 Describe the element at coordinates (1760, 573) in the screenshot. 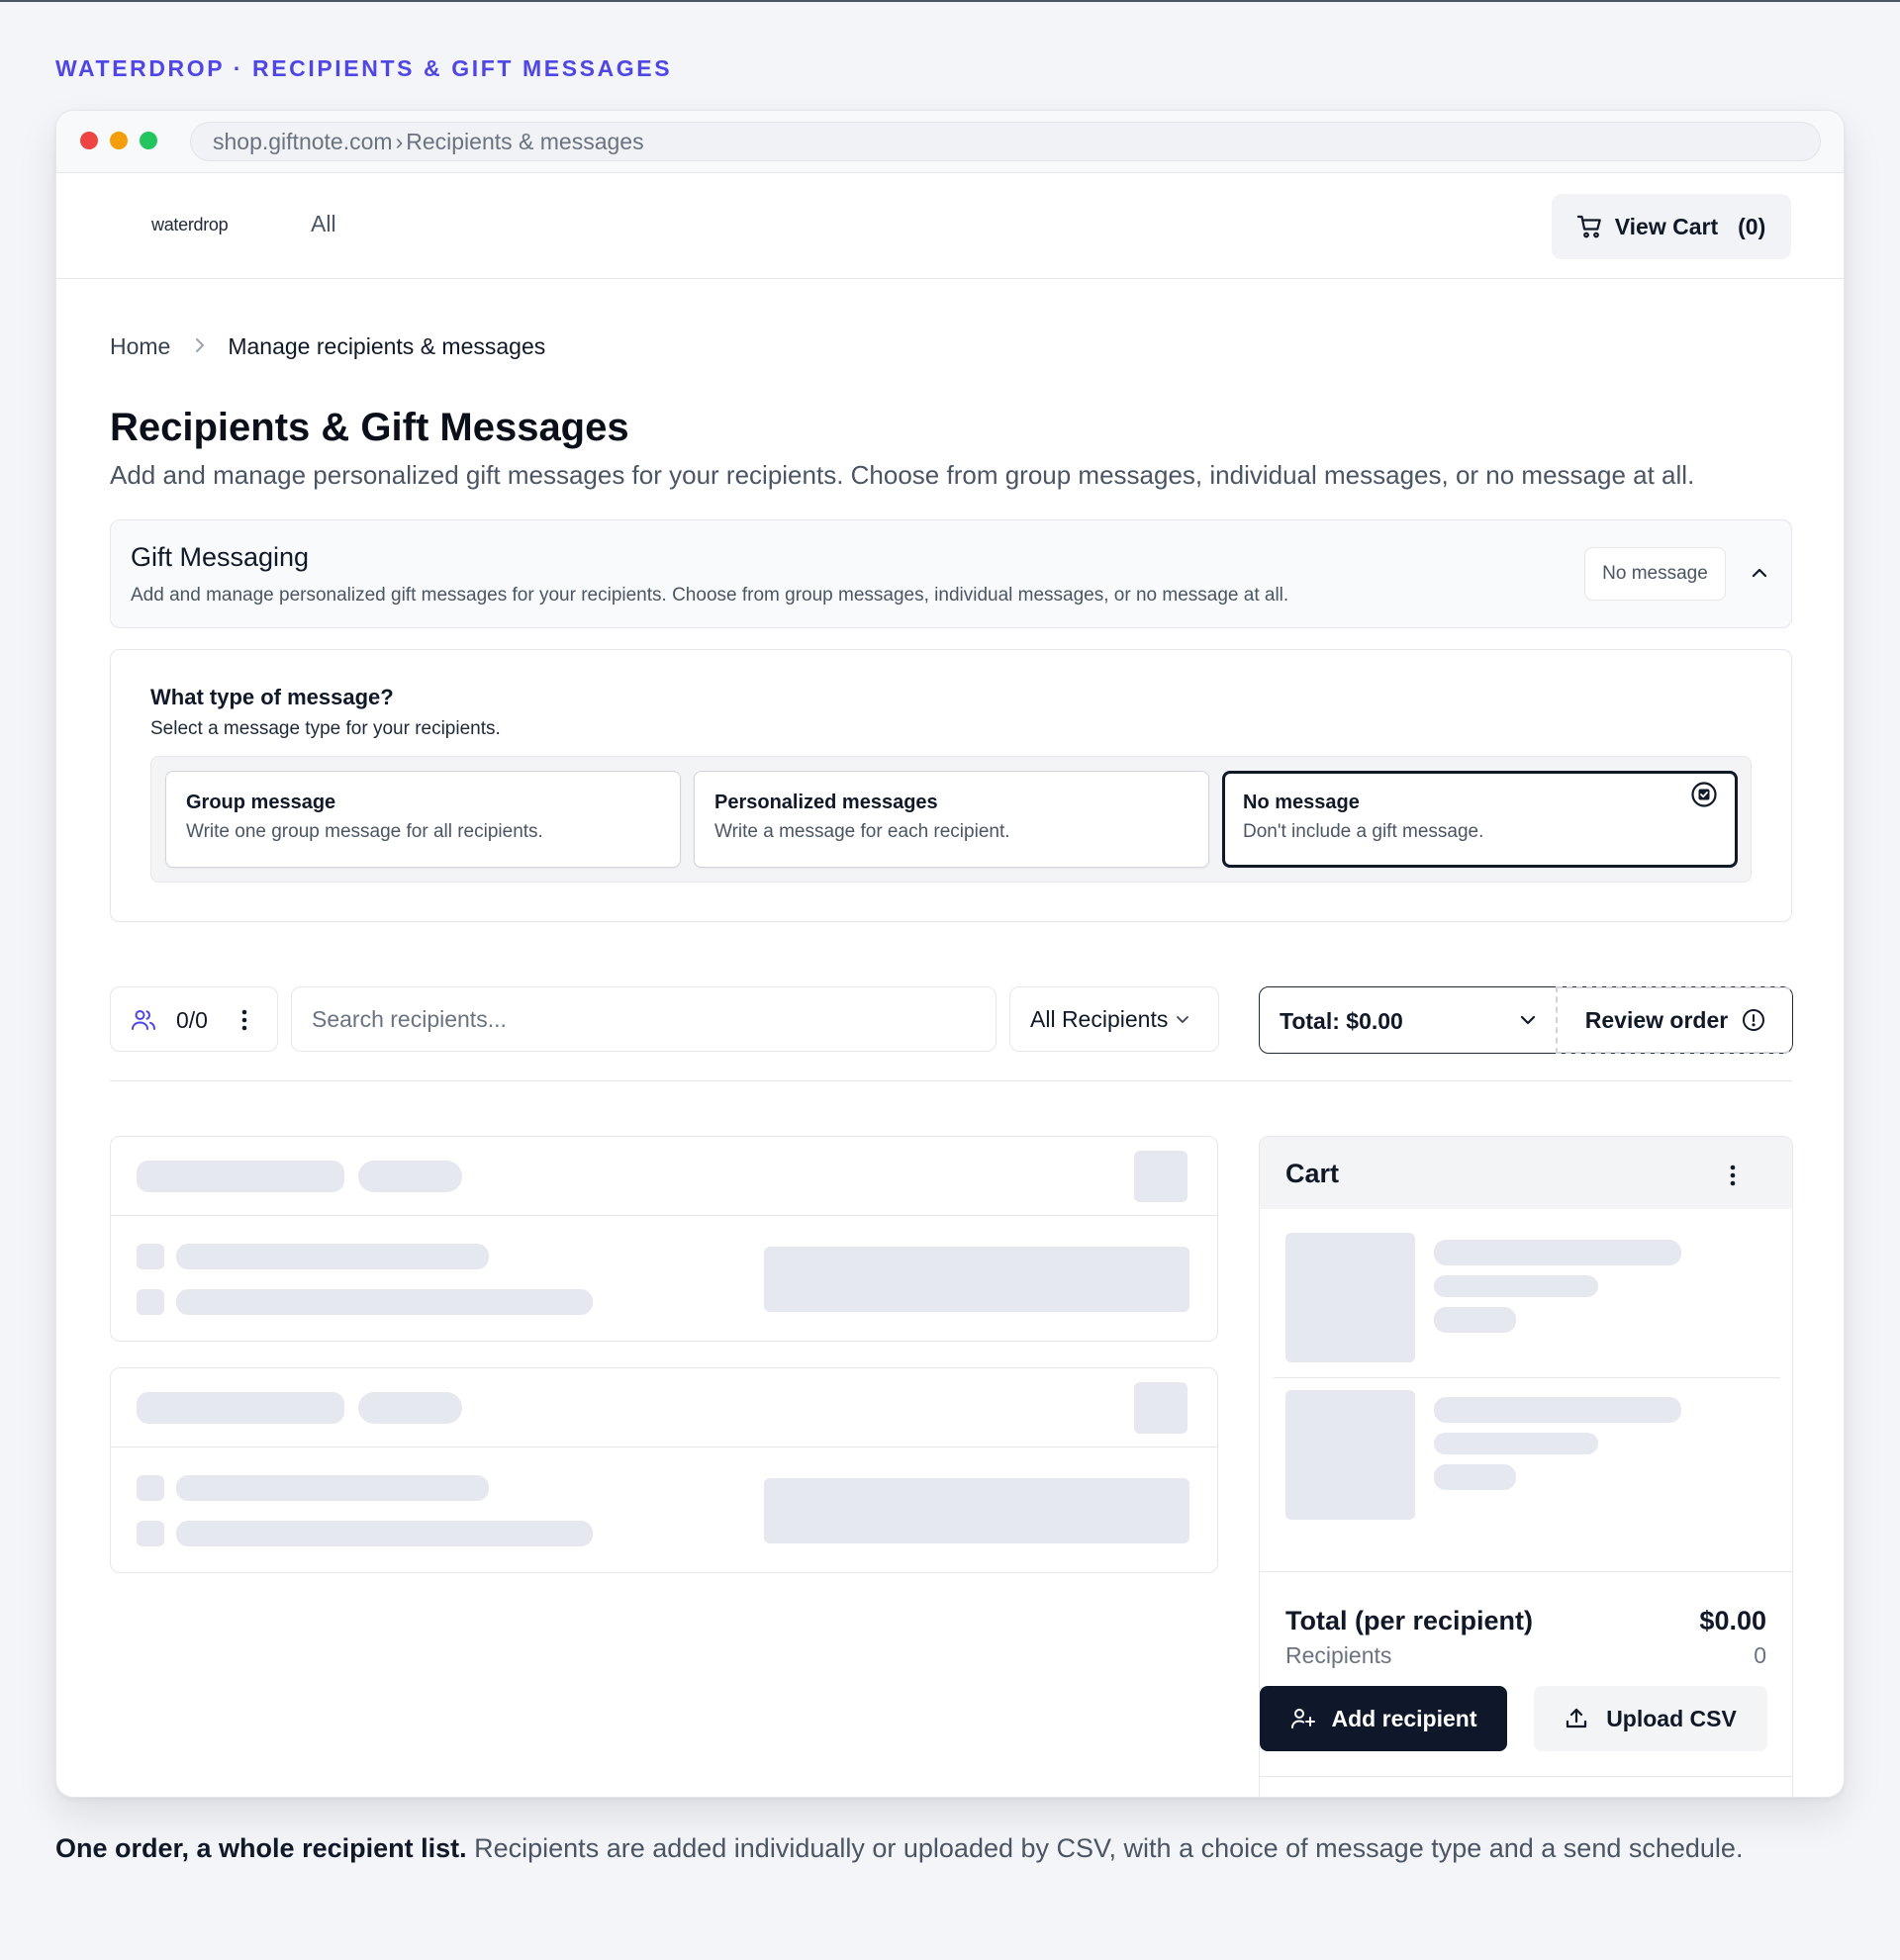

I see `chevron-up-icon` at that location.